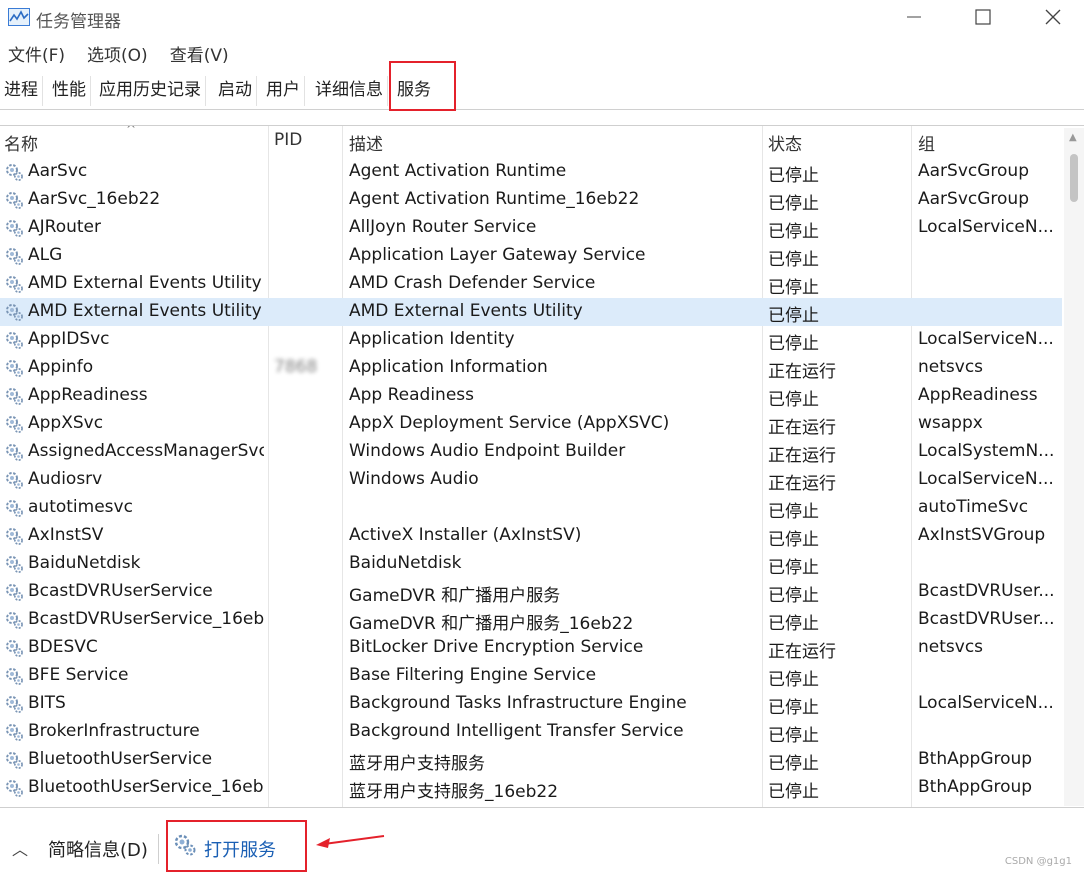 Image resolution: width=1084 pixels, height=878 pixels. What do you see at coordinates (366, 142) in the screenshot?
I see `column-header-description: 描述` at bounding box center [366, 142].